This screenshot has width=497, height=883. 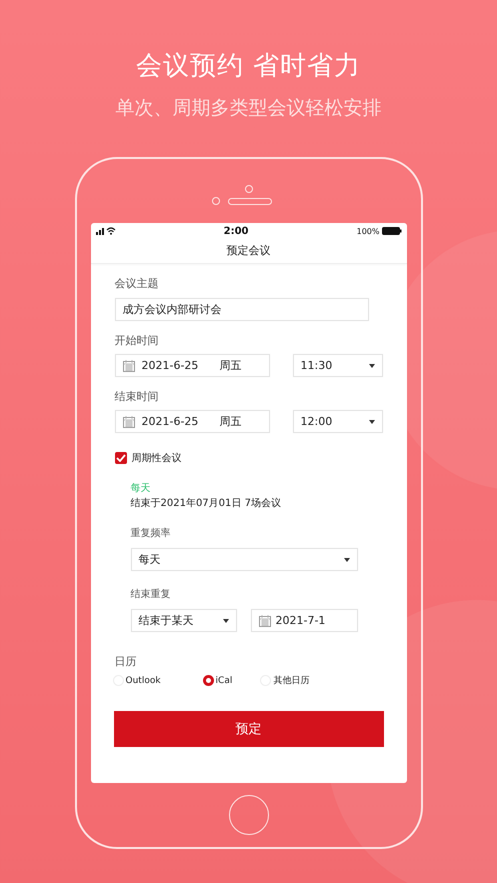 What do you see at coordinates (368, 231) in the screenshot?
I see `battery-percent: 100%` at bounding box center [368, 231].